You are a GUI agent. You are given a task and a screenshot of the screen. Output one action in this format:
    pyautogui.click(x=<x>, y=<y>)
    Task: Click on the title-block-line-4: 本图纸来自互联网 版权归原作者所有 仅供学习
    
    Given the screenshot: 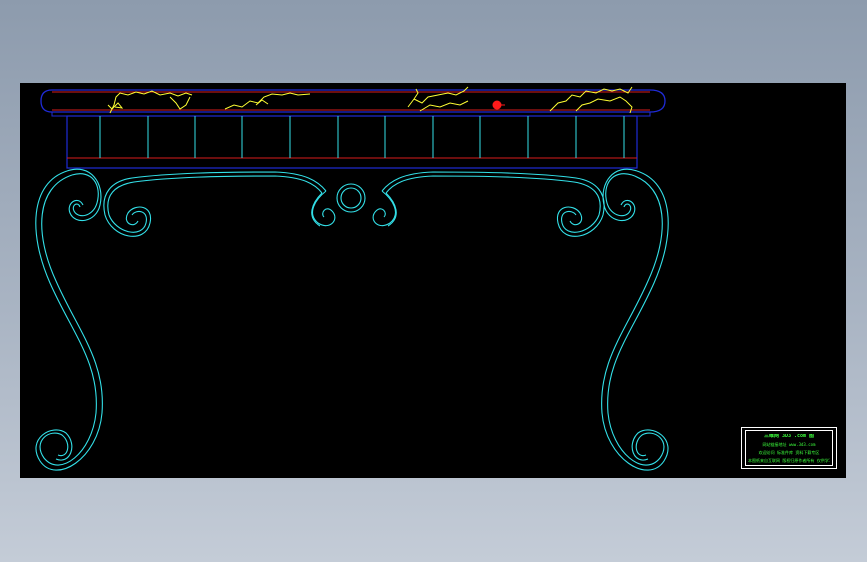 What is the action you would take?
    pyautogui.click(x=789, y=460)
    